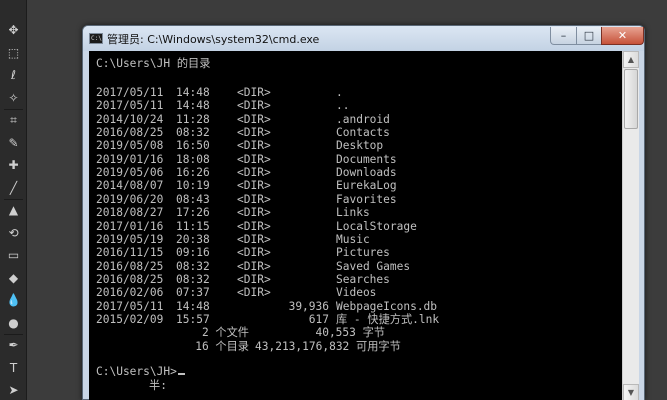 The height and width of the screenshot is (400, 667). What do you see at coordinates (13, 30) in the screenshot?
I see `move-icon: ✥` at bounding box center [13, 30].